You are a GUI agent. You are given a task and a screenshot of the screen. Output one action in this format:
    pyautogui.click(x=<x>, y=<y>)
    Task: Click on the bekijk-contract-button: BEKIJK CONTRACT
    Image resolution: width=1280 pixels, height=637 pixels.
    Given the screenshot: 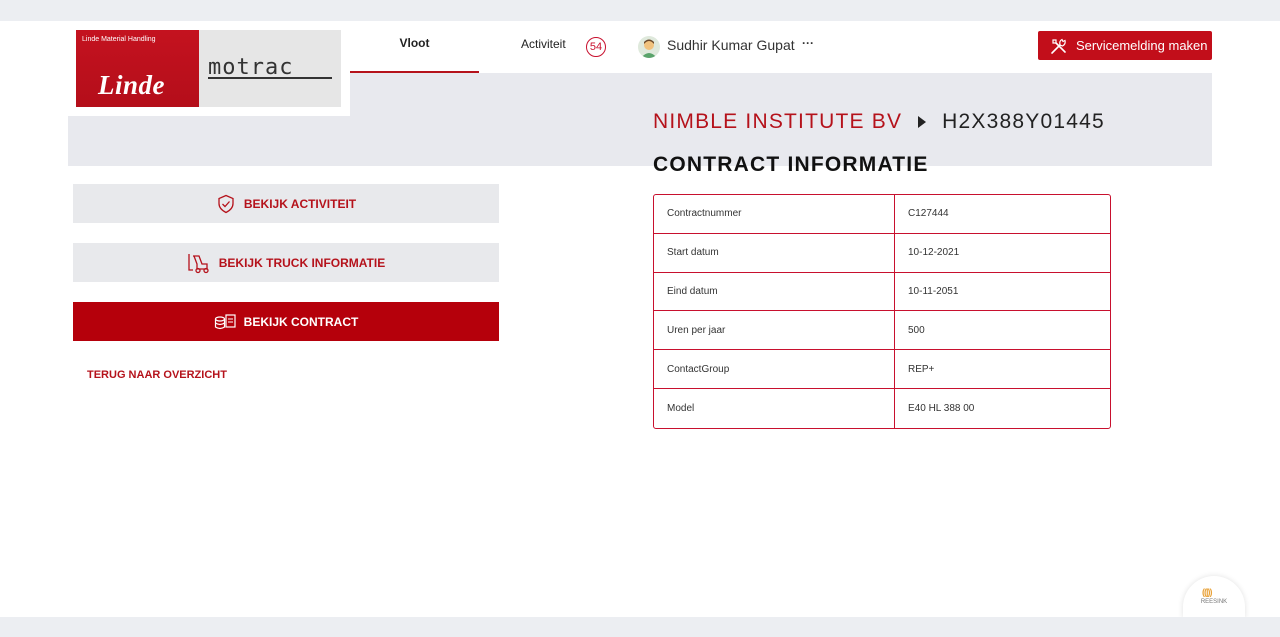 What is the action you would take?
    pyautogui.click(x=286, y=321)
    